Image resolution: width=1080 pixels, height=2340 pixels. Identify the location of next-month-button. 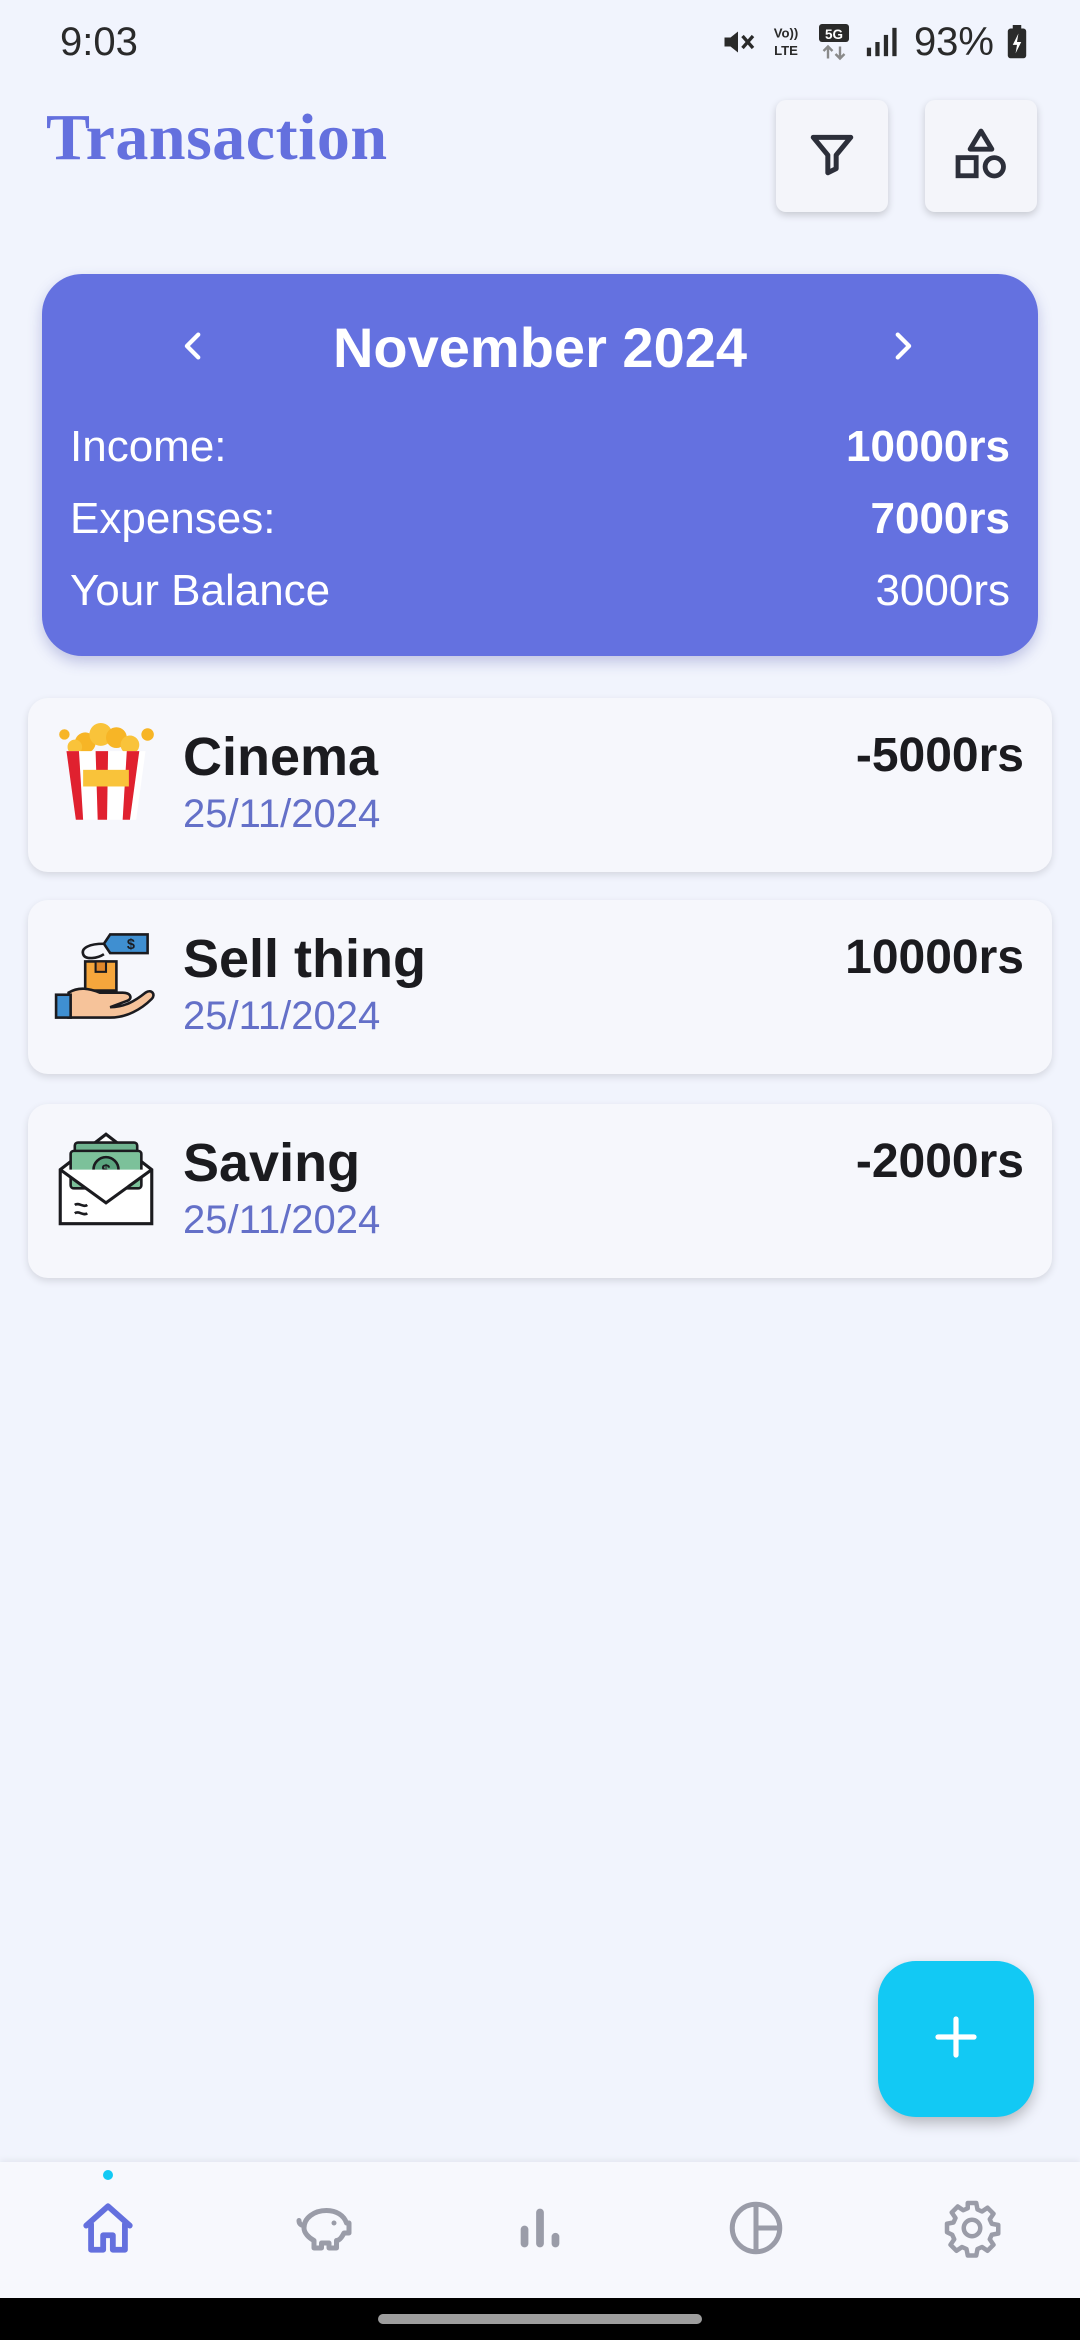
(902, 348).